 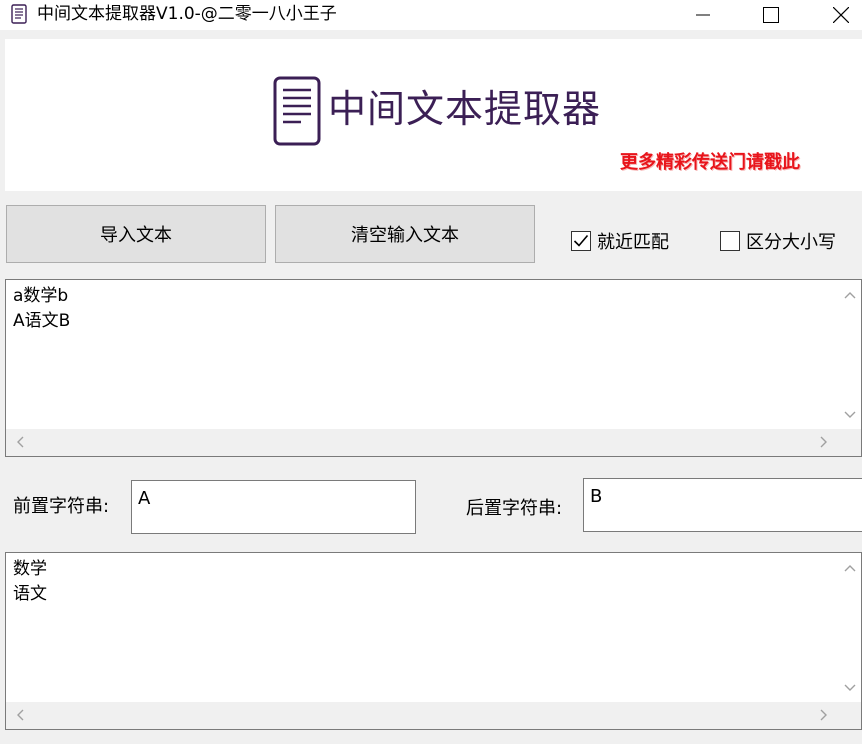 I want to click on prefix-label: 前置字符串:, so click(x=61, y=506).